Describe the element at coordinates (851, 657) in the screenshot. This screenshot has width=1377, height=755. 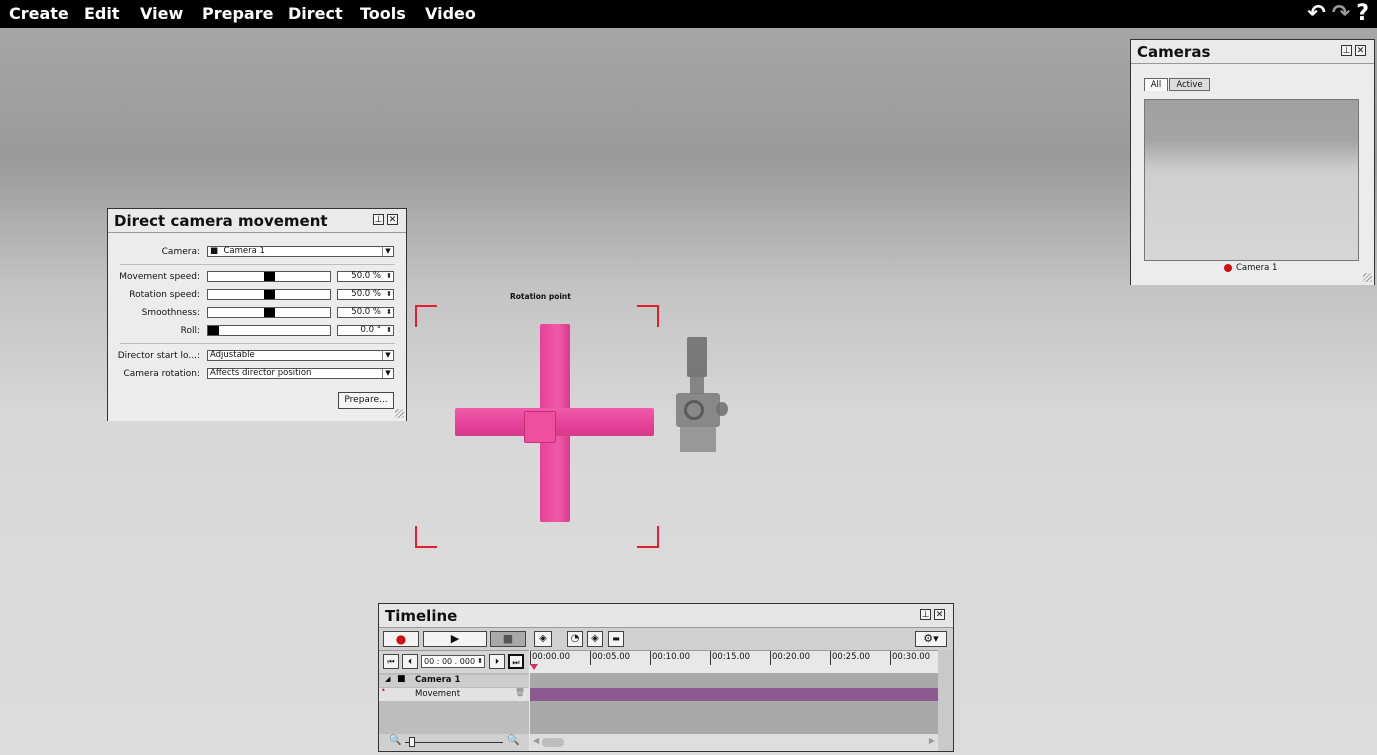
I see `ruler-label: 00:25.00` at that location.